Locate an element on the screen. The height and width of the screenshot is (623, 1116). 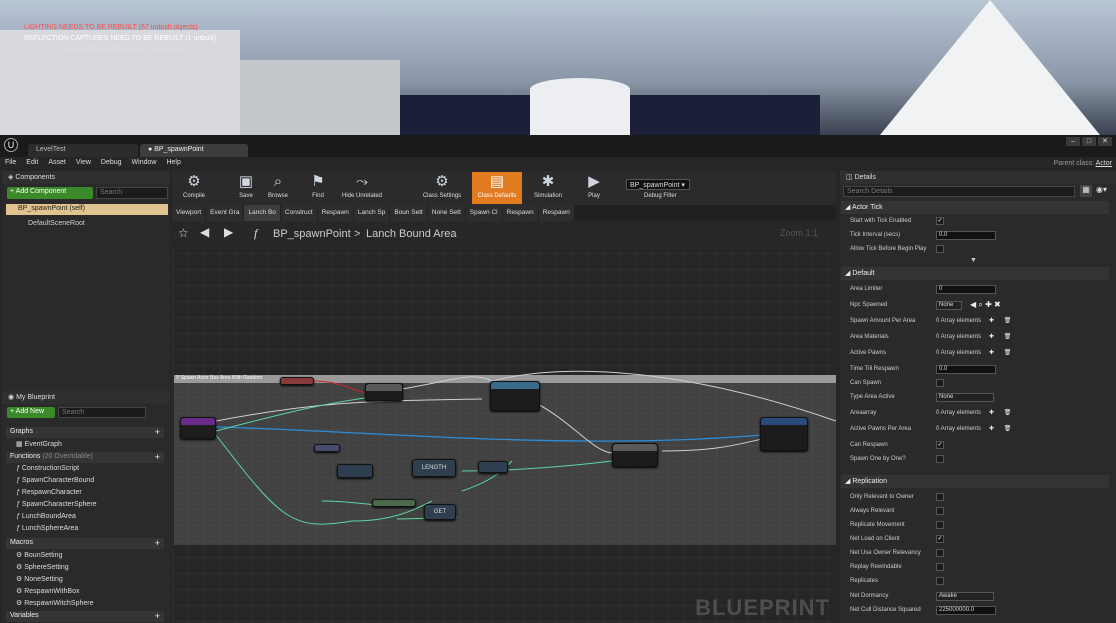
section-actor-tick: ◢ Actor Tick is located at coordinates (975, 207).